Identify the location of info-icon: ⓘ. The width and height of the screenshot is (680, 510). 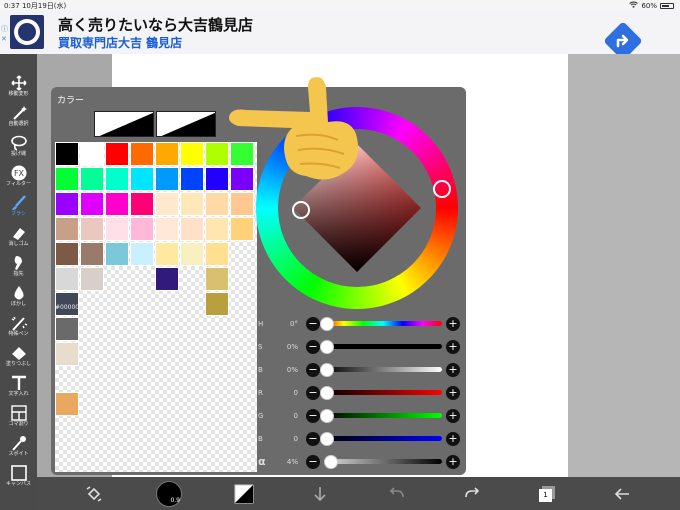
(4, 29).